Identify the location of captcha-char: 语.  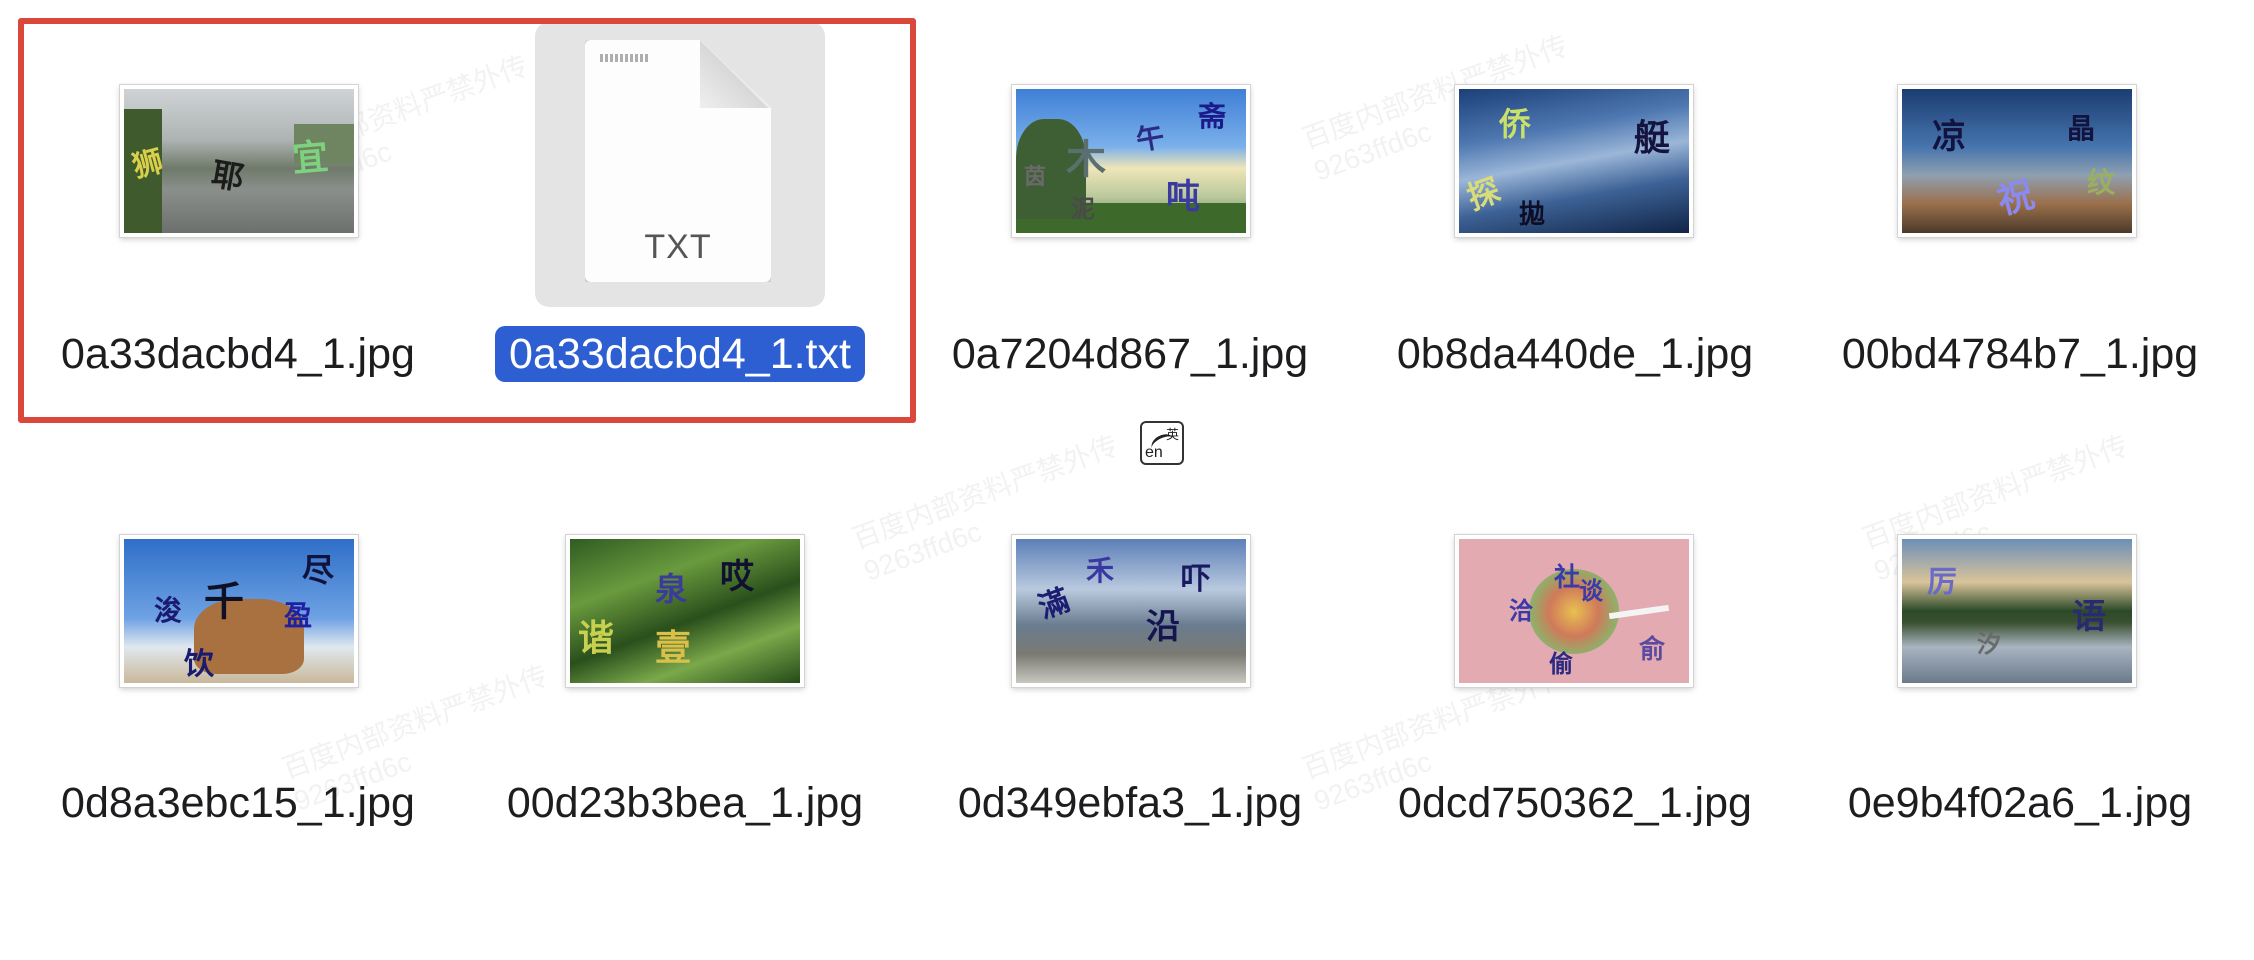
(2089, 617).